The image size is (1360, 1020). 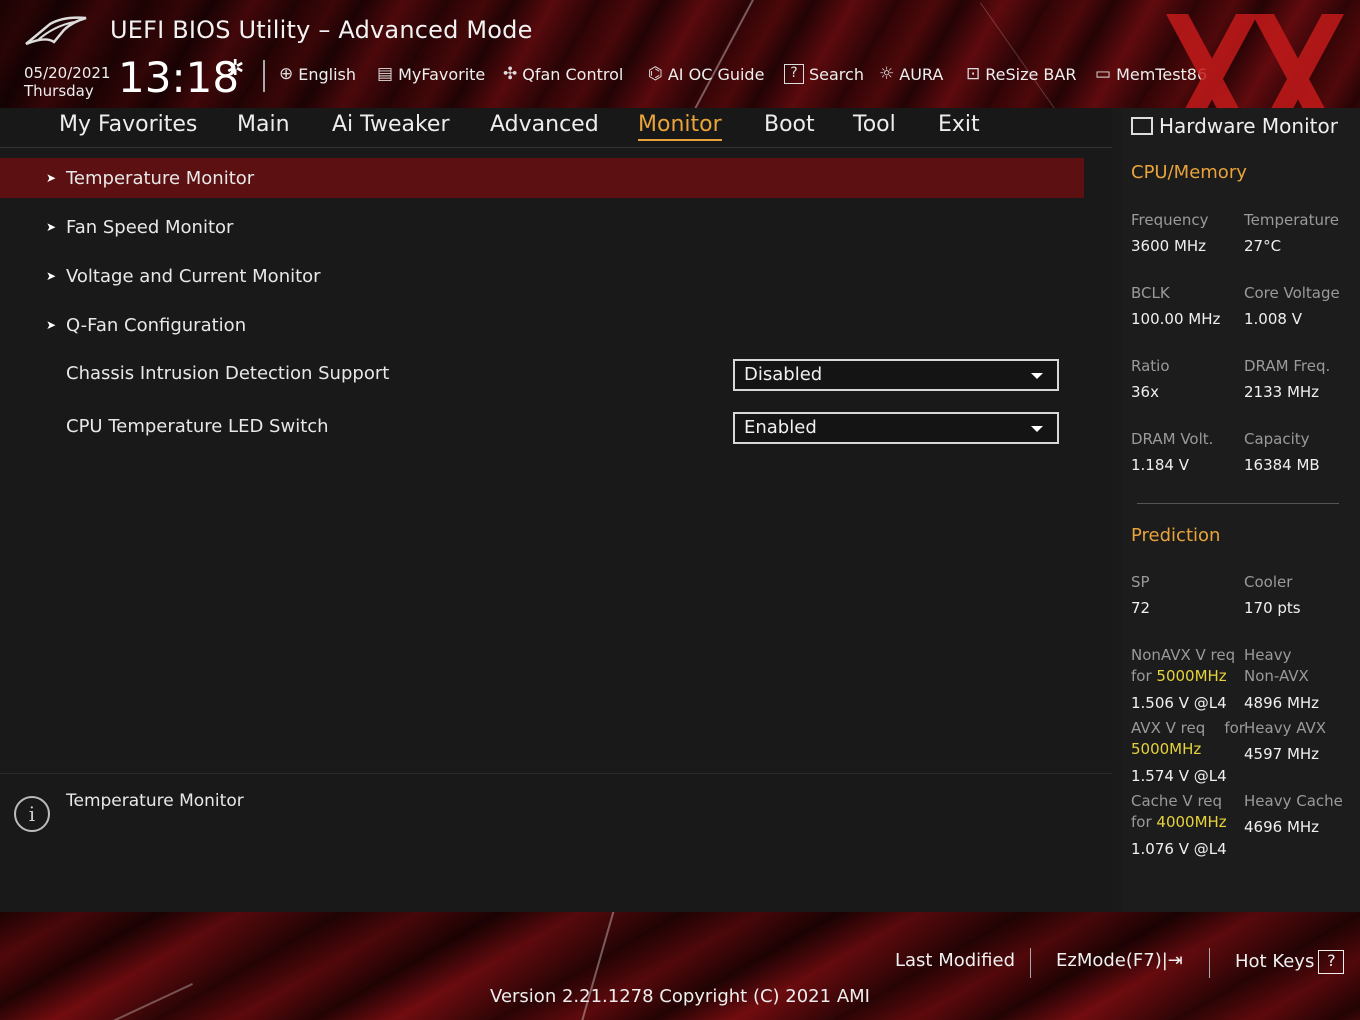 What do you see at coordinates (264, 76) in the screenshot?
I see `header-divider` at bounding box center [264, 76].